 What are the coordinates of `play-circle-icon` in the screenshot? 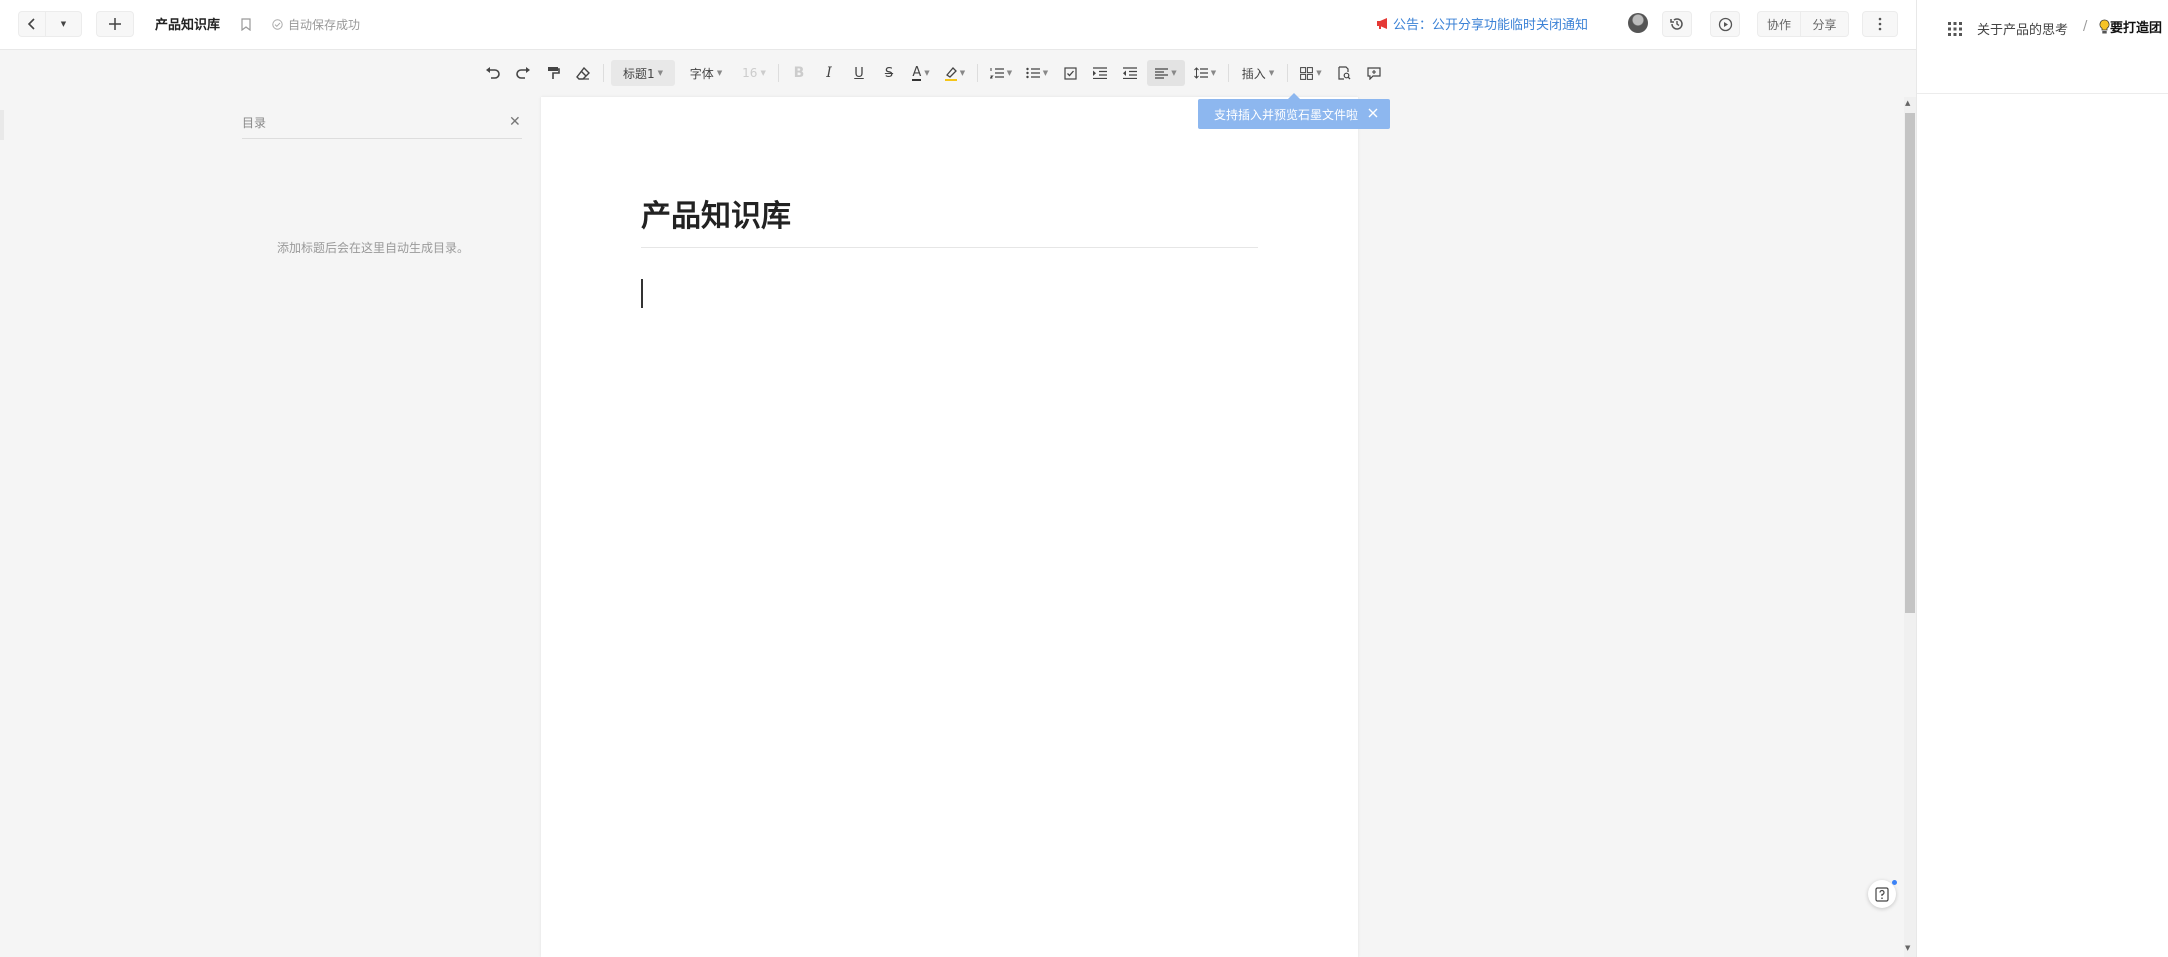 It's located at (1725, 24).